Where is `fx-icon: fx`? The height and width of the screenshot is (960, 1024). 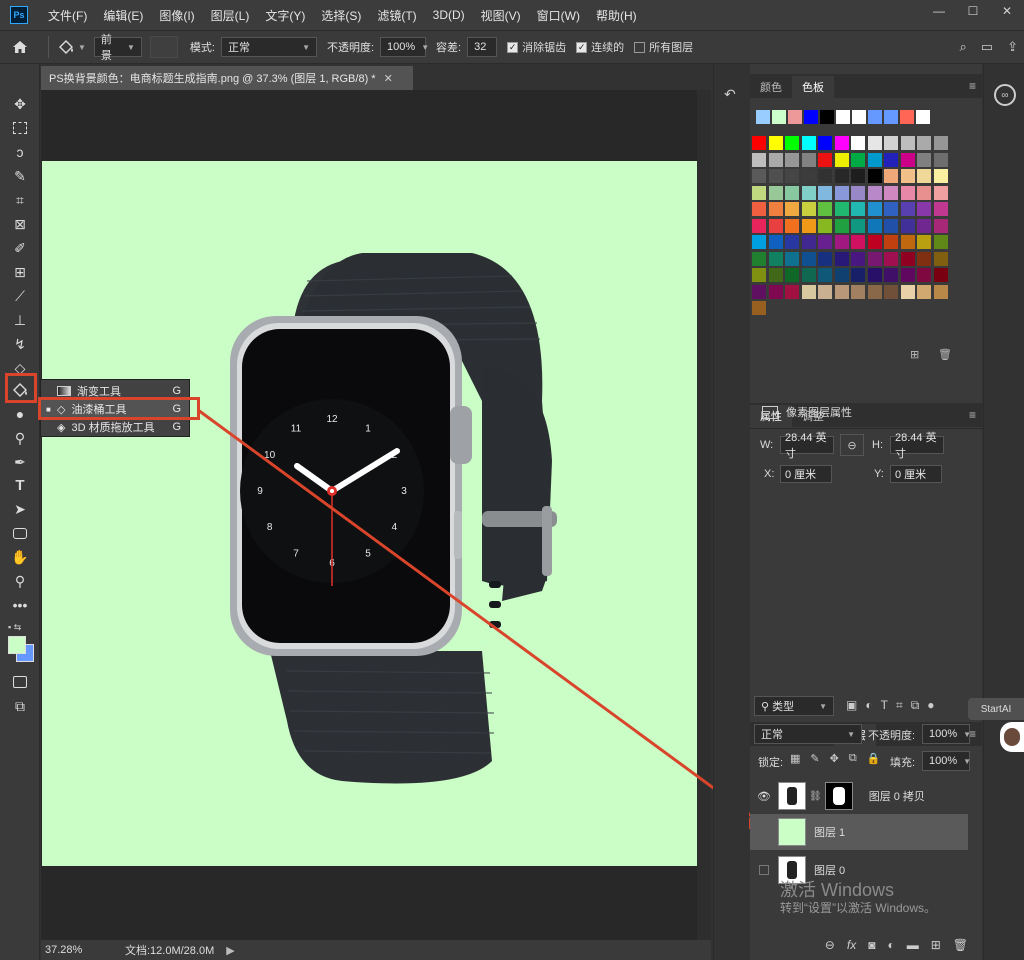 fx-icon: fx is located at coordinates (851, 945).